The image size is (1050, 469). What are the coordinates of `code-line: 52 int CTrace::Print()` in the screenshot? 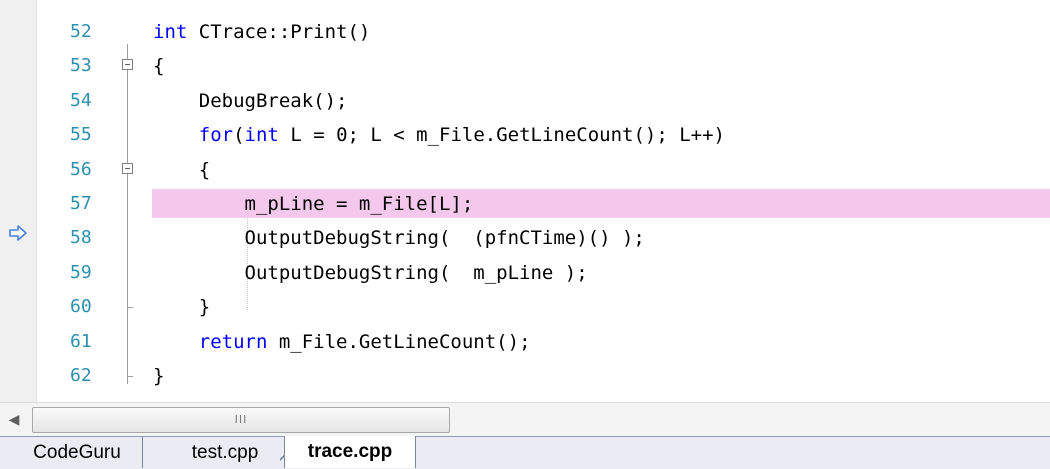 It's located at (543, 32).